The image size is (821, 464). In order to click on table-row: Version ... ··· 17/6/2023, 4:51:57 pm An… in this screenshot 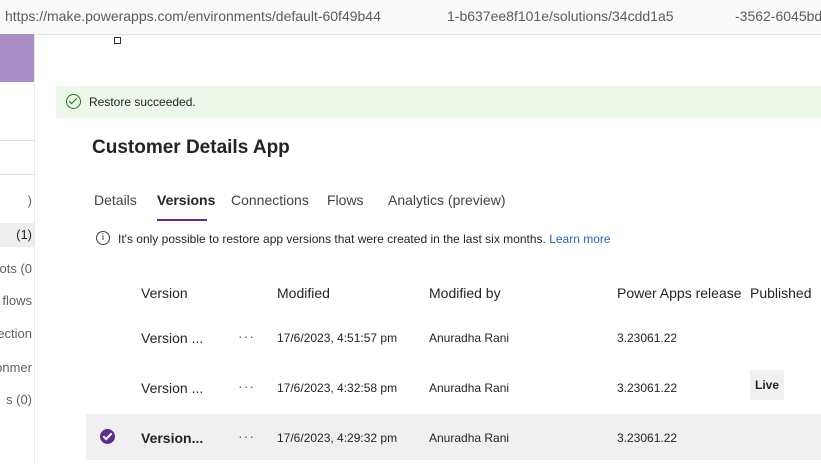, I will do `click(453, 337)`.